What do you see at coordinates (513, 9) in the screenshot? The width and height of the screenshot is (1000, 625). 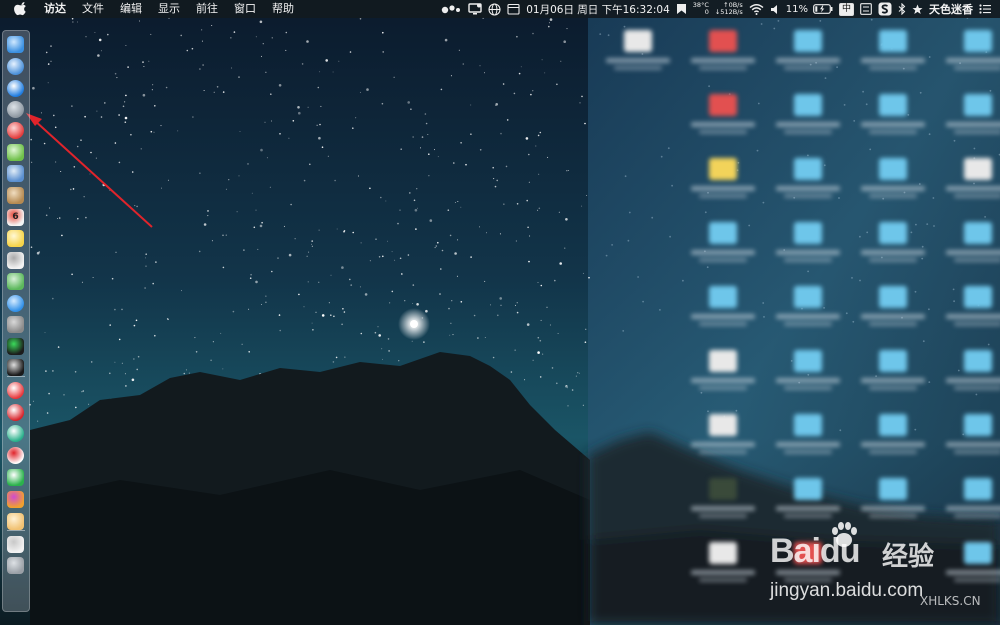 I see `calendar-status-icon` at bounding box center [513, 9].